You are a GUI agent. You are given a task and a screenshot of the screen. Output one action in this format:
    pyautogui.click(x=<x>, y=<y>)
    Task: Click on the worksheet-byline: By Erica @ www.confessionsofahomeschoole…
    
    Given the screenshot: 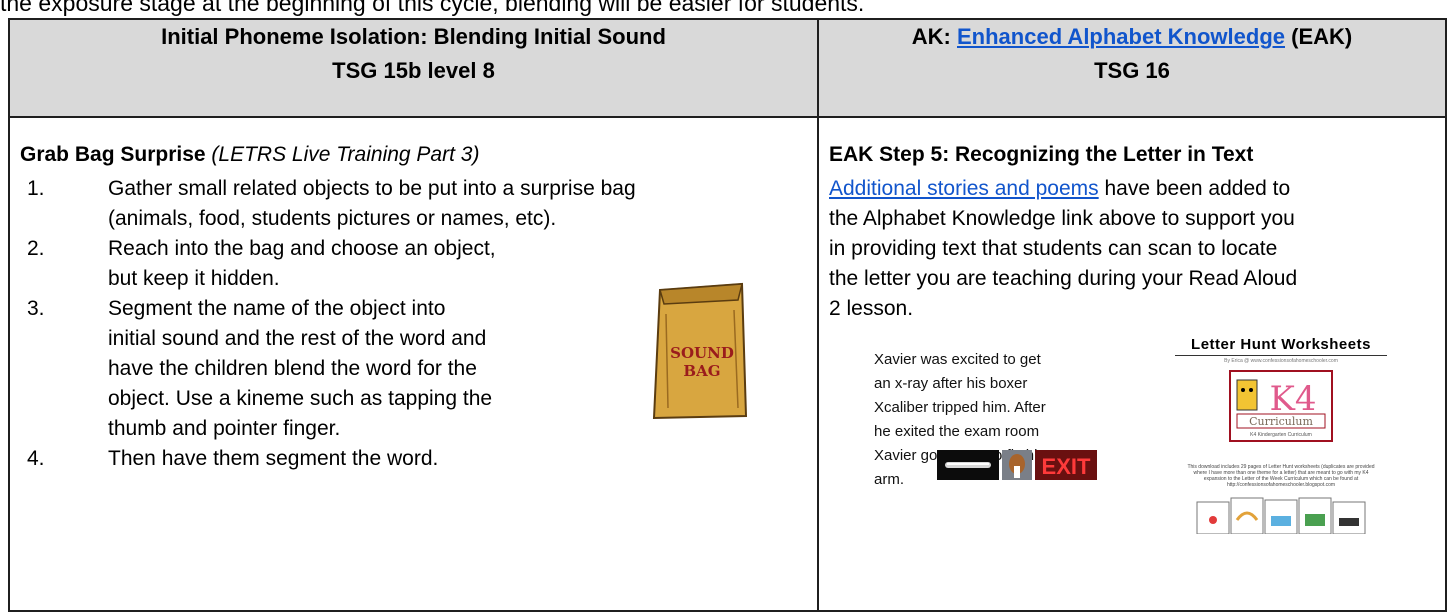 What is the action you would take?
    pyautogui.click(x=1281, y=361)
    